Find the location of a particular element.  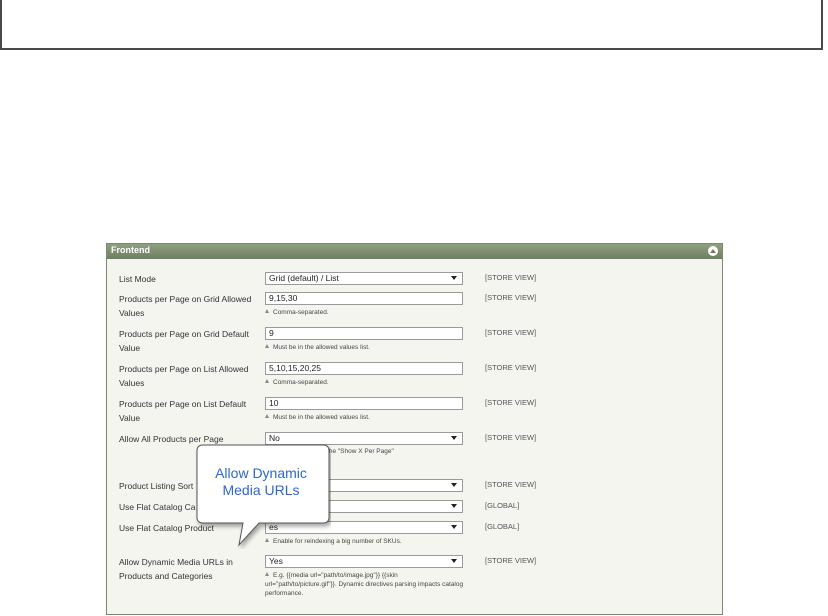

list-allowed-input: 5,10,15,20,25 is located at coordinates (364, 368).